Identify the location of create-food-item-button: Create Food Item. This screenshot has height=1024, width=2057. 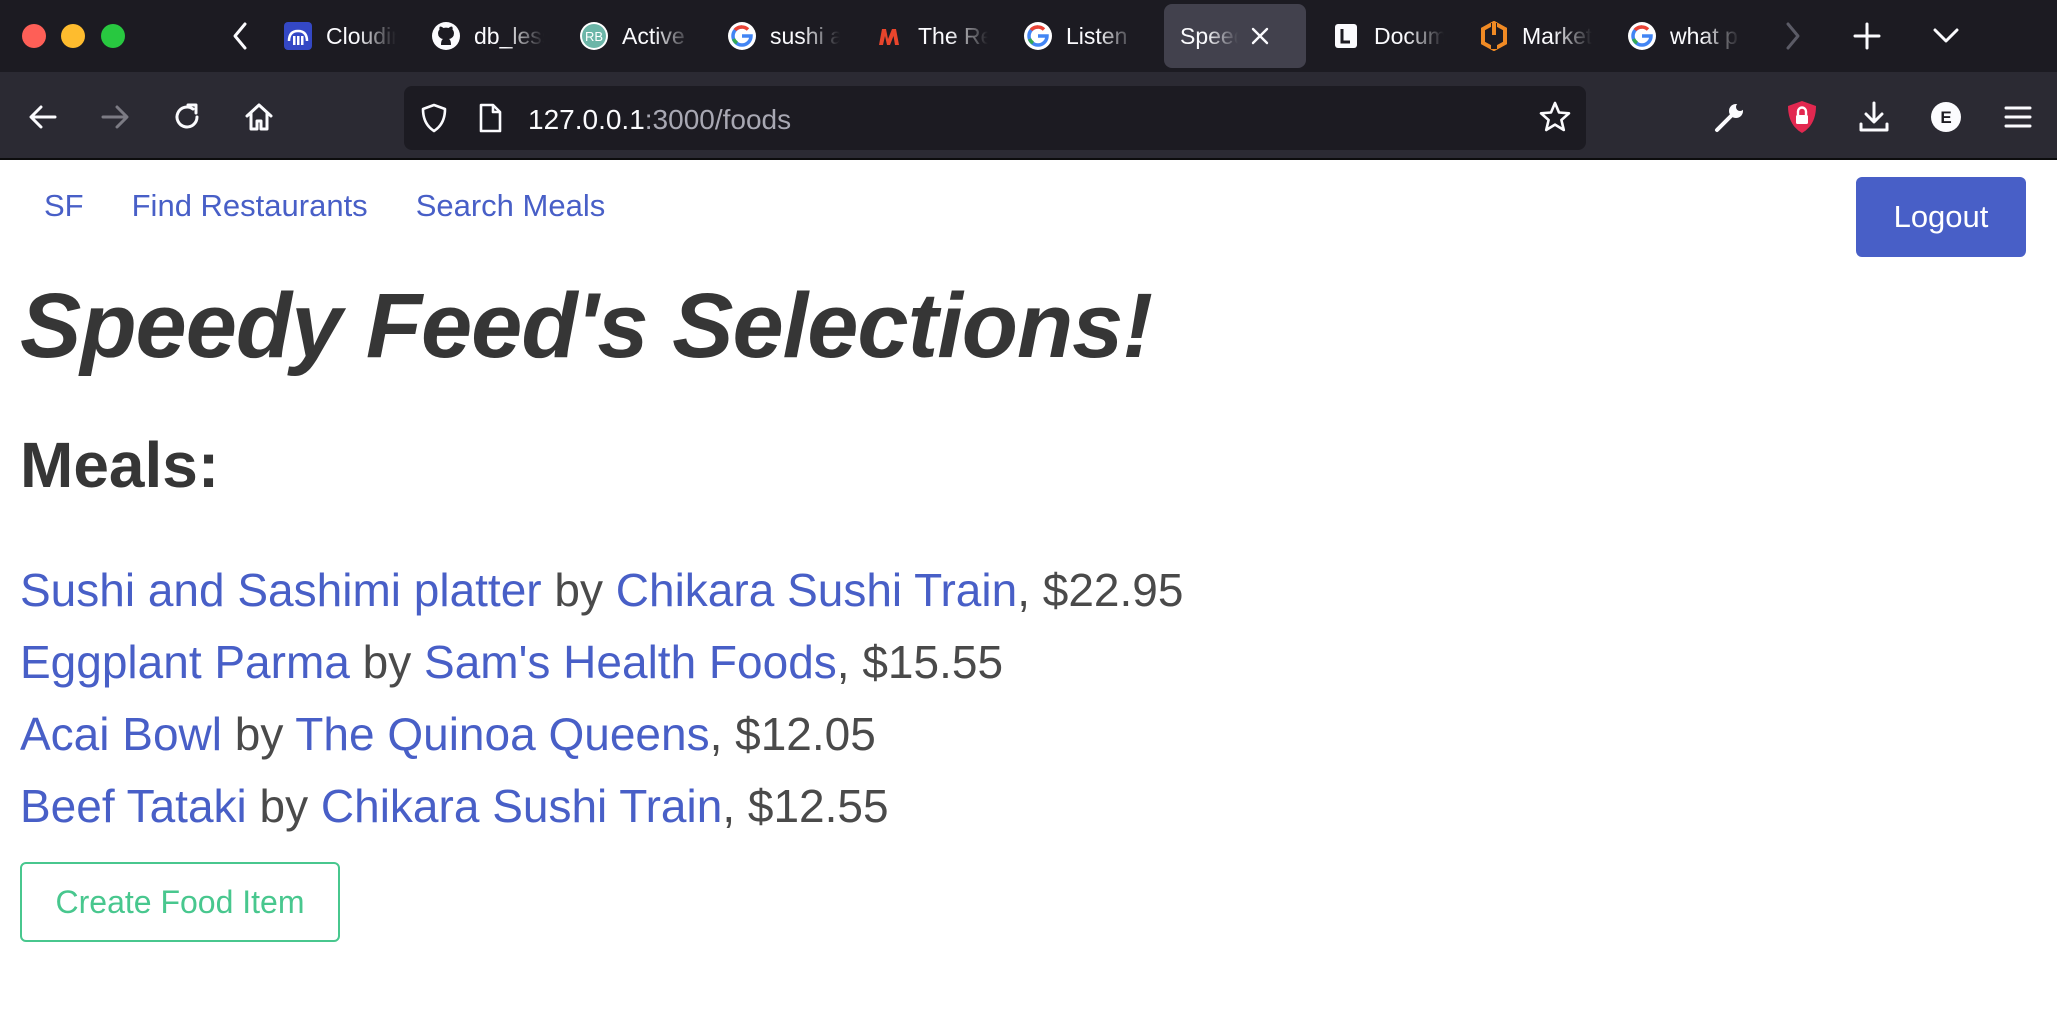
(180, 902).